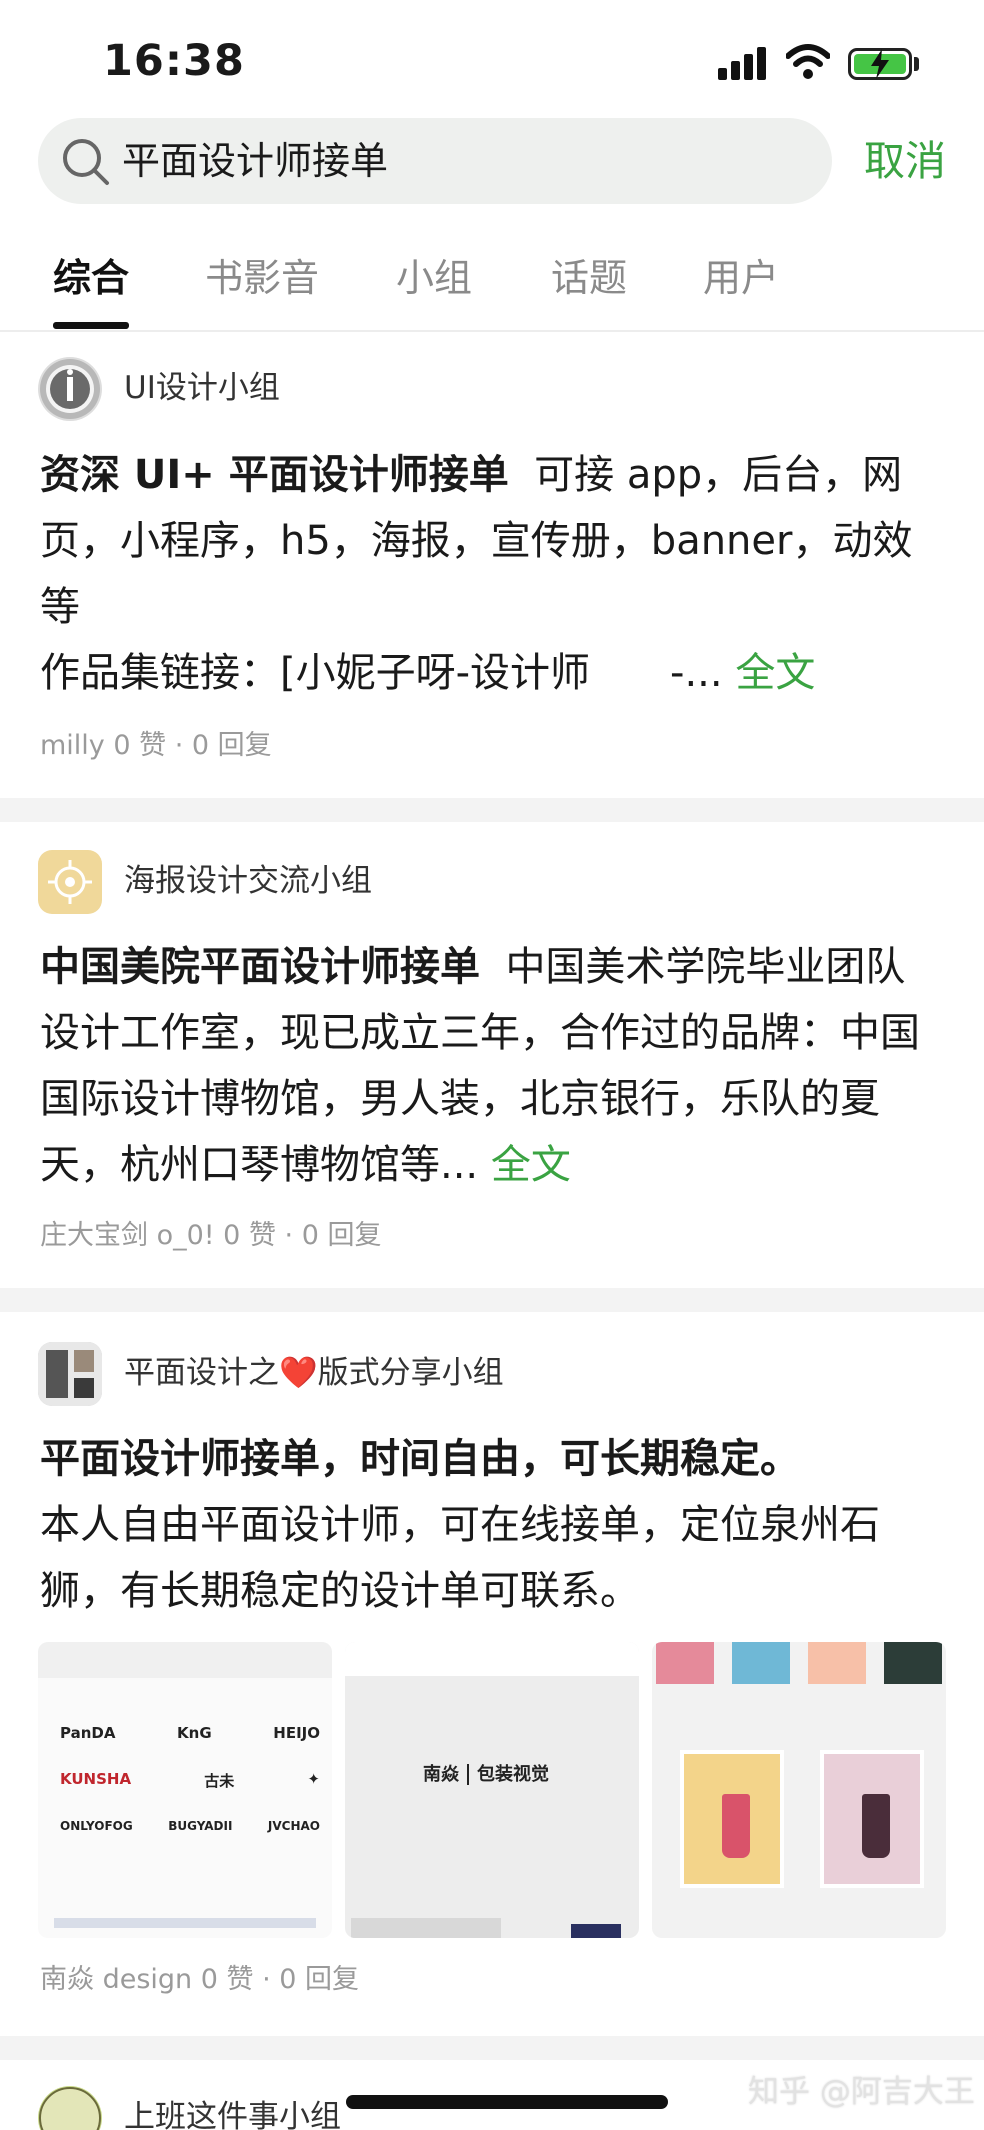 The width and height of the screenshot is (984, 2130). I want to click on watermark: 知乎 @阿吉大王, so click(861, 2092).